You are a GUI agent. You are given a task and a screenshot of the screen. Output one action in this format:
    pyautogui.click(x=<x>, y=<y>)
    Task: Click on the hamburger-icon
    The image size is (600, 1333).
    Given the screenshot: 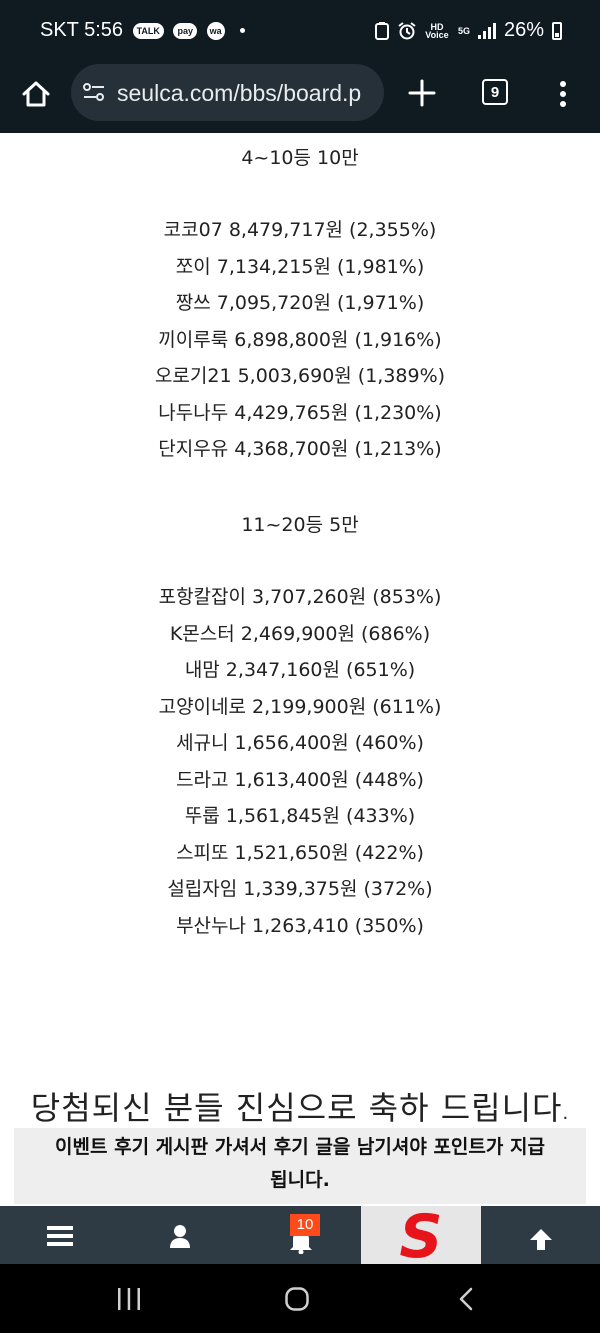 What is the action you would take?
    pyautogui.click(x=60, y=1236)
    